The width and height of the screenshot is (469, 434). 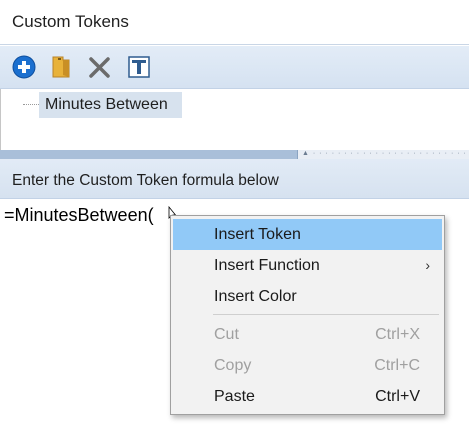 I want to click on add-icon, so click(x=24, y=67).